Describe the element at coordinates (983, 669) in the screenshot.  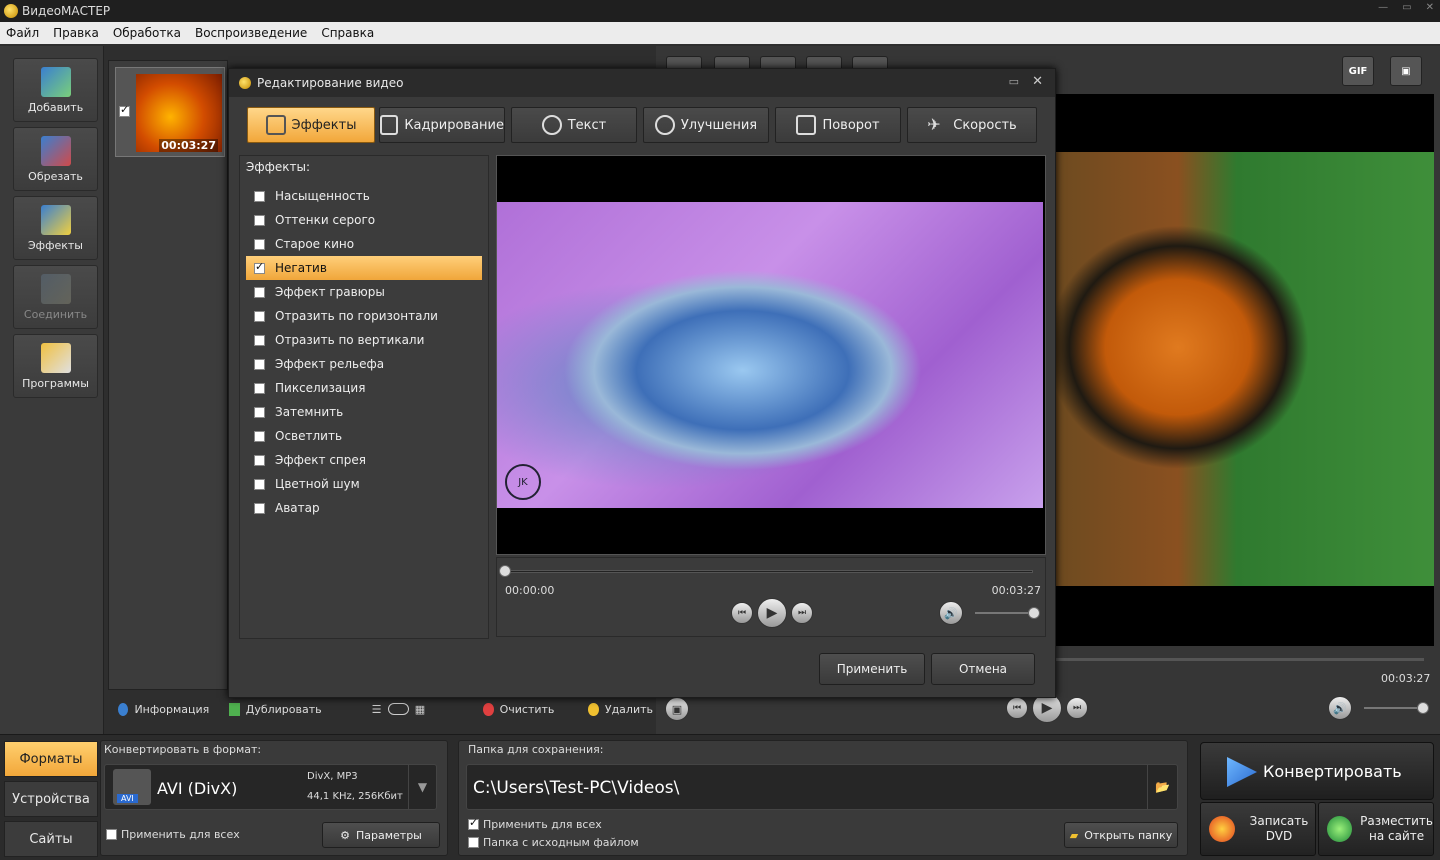
I see `cancel-button: Отмена` at that location.